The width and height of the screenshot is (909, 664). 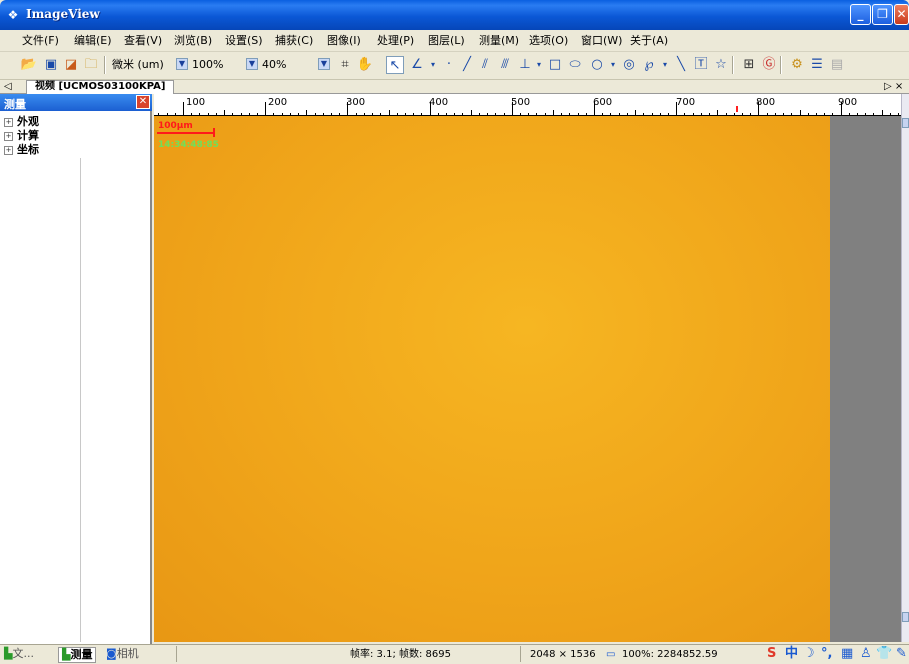 I want to click on menu-image: 图像(I), so click(x=344, y=41).